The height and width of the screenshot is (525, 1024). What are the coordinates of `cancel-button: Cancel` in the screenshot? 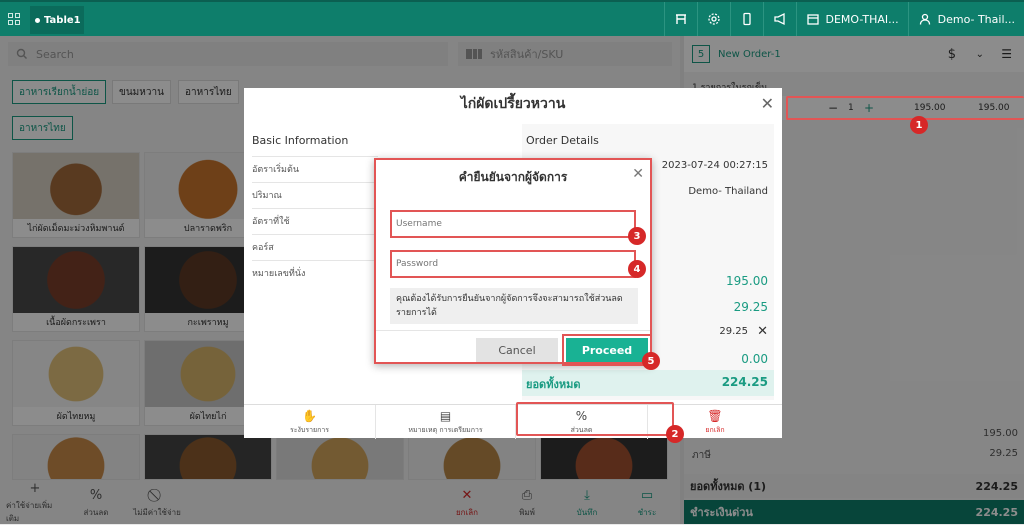 It's located at (517, 350).